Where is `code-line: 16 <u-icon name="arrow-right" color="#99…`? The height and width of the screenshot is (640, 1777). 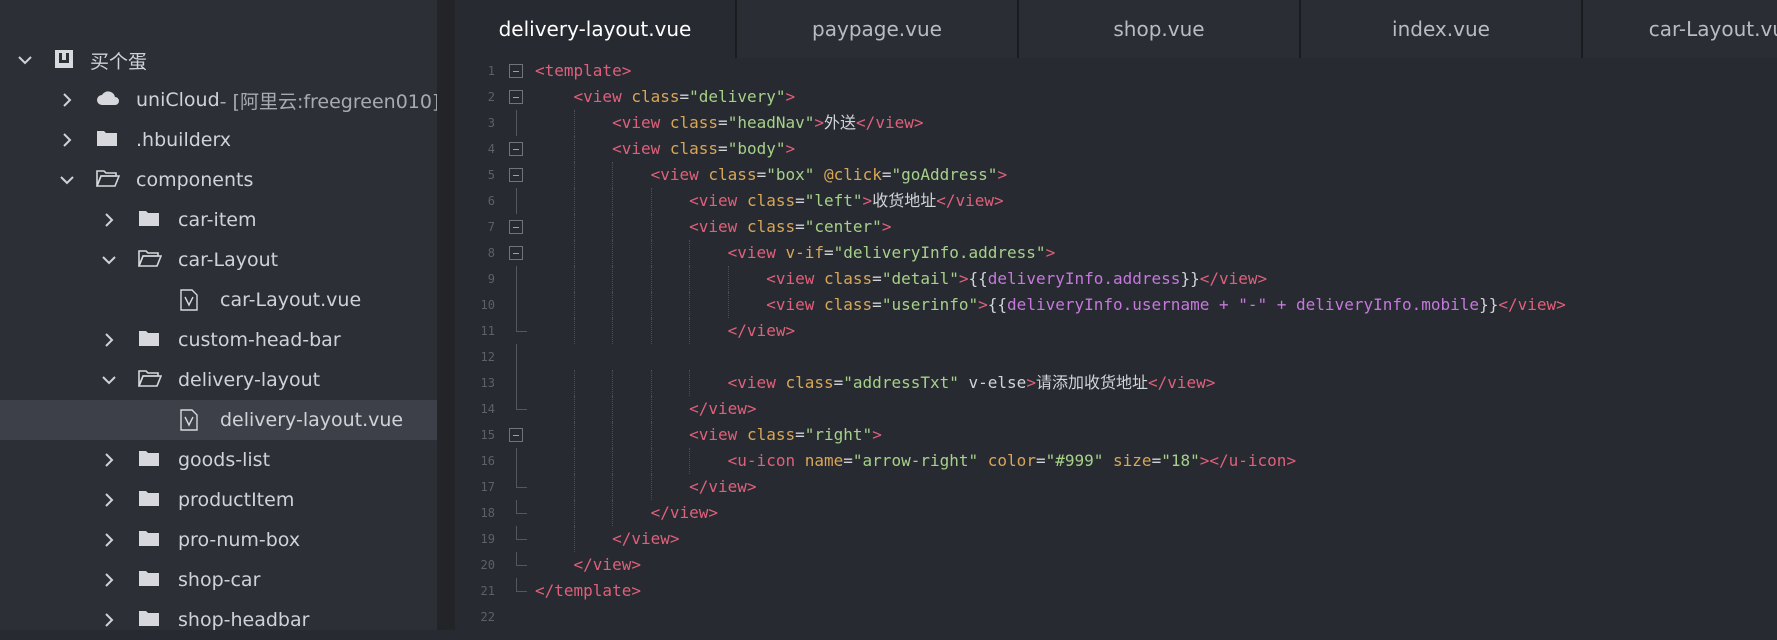 code-line: 16 <u-icon name="arrow-right" color="#99… is located at coordinates (1116, 461).